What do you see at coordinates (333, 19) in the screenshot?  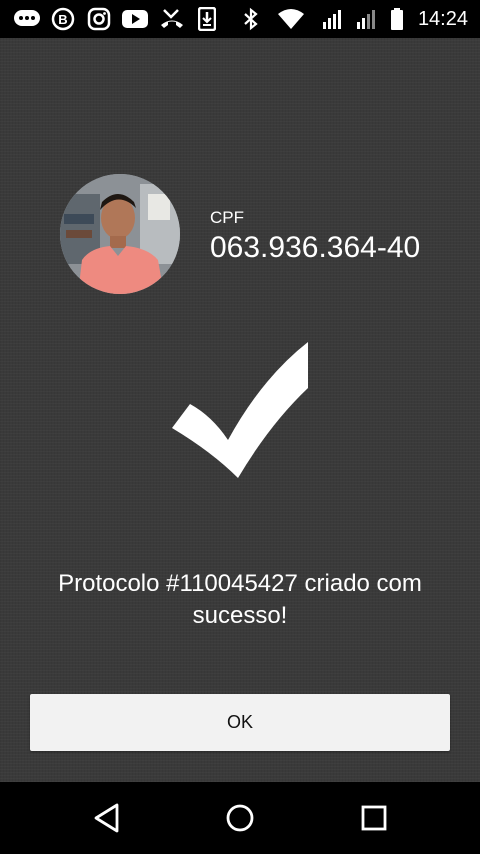 I see `signal-icon` at bounding box center [333, 19].